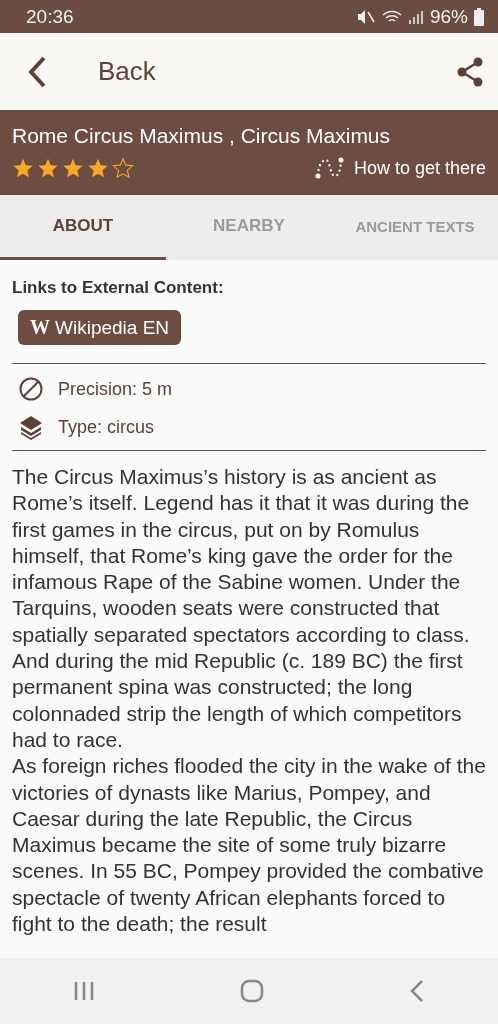  What do you see at coordinates (106, 427) in the screenshot?
I see `info-text: Type: circus` at bounding box center [106, 427].